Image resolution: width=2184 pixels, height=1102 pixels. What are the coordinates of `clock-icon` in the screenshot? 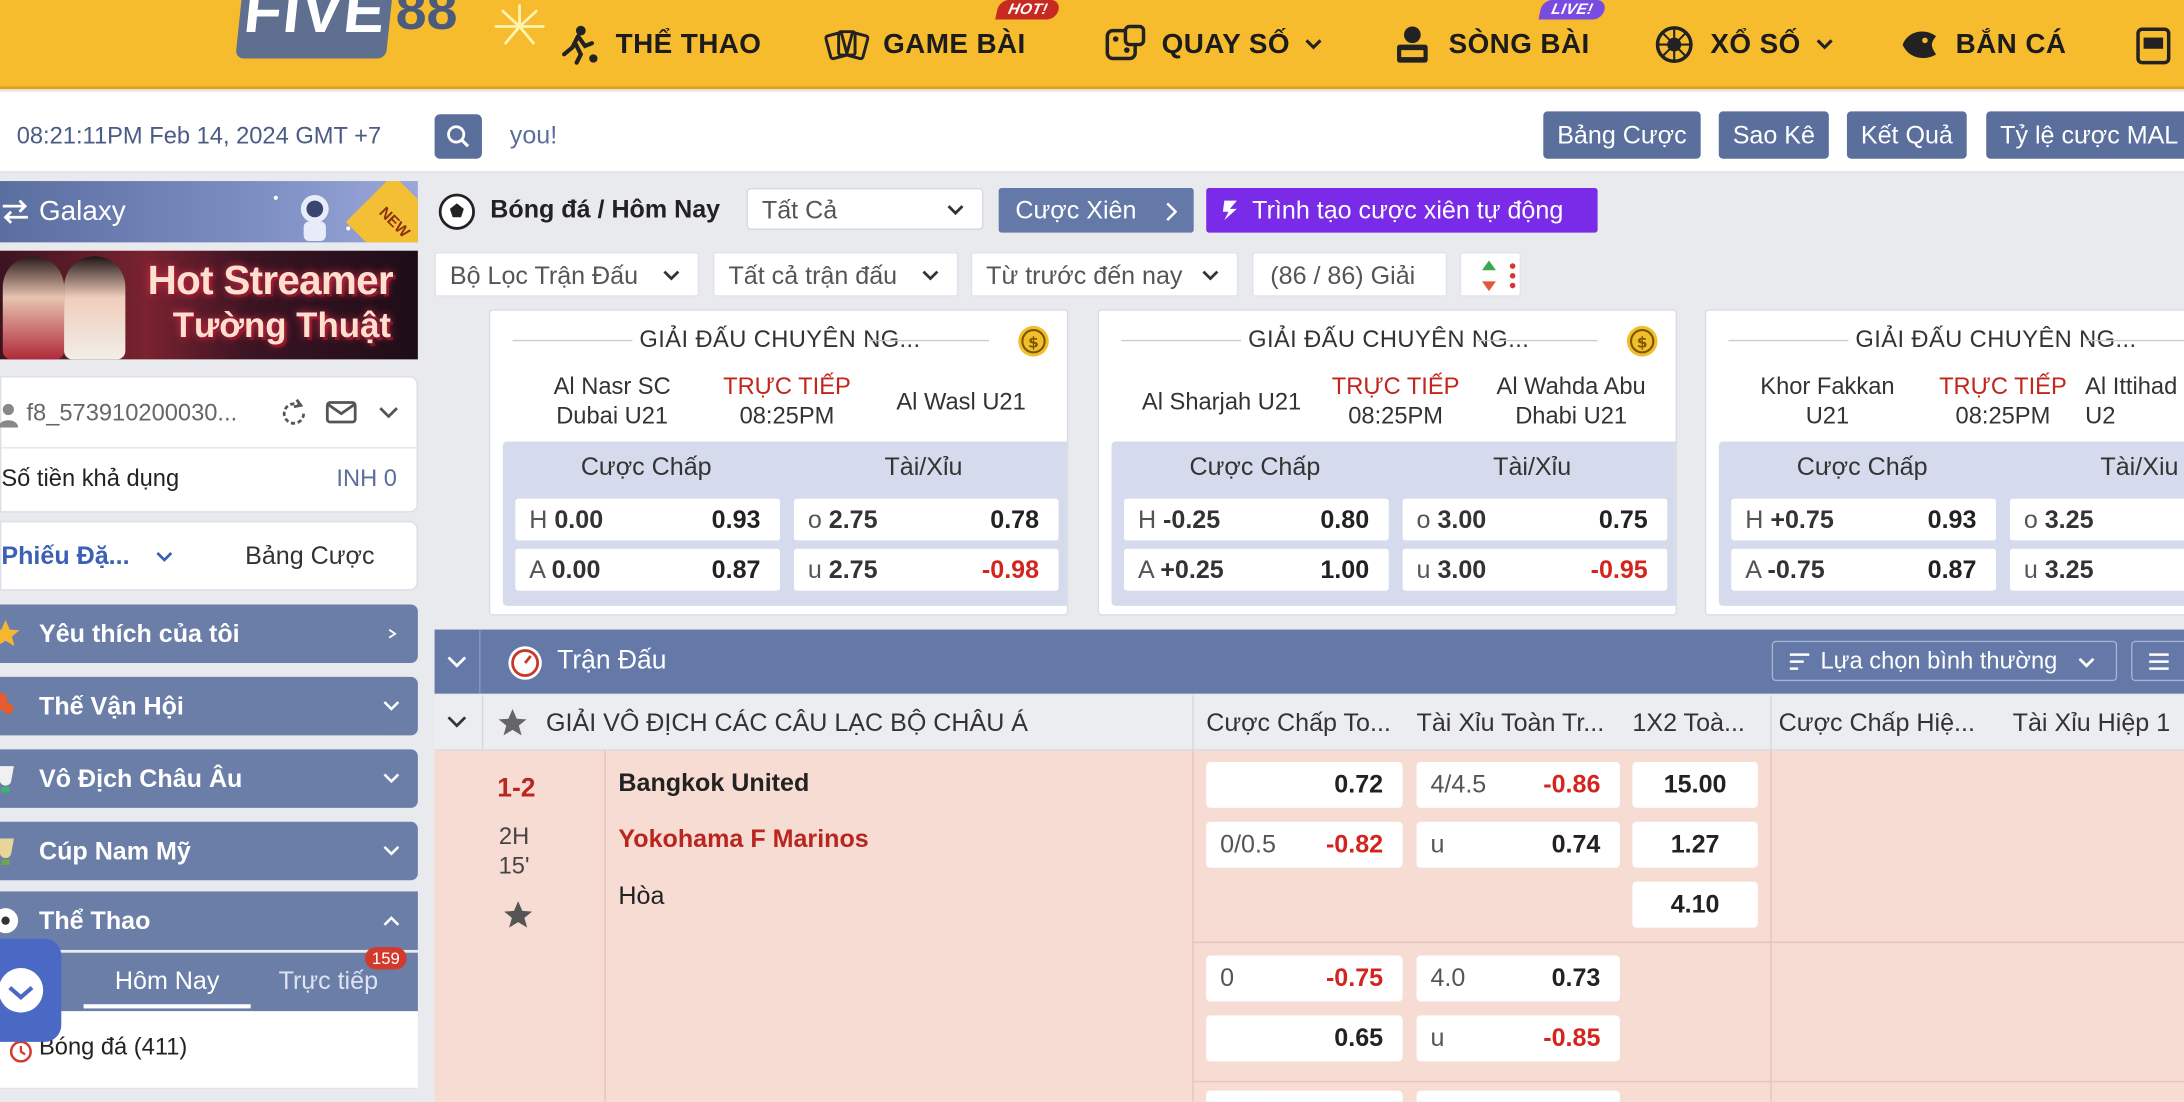 It's located at (20, 1051).